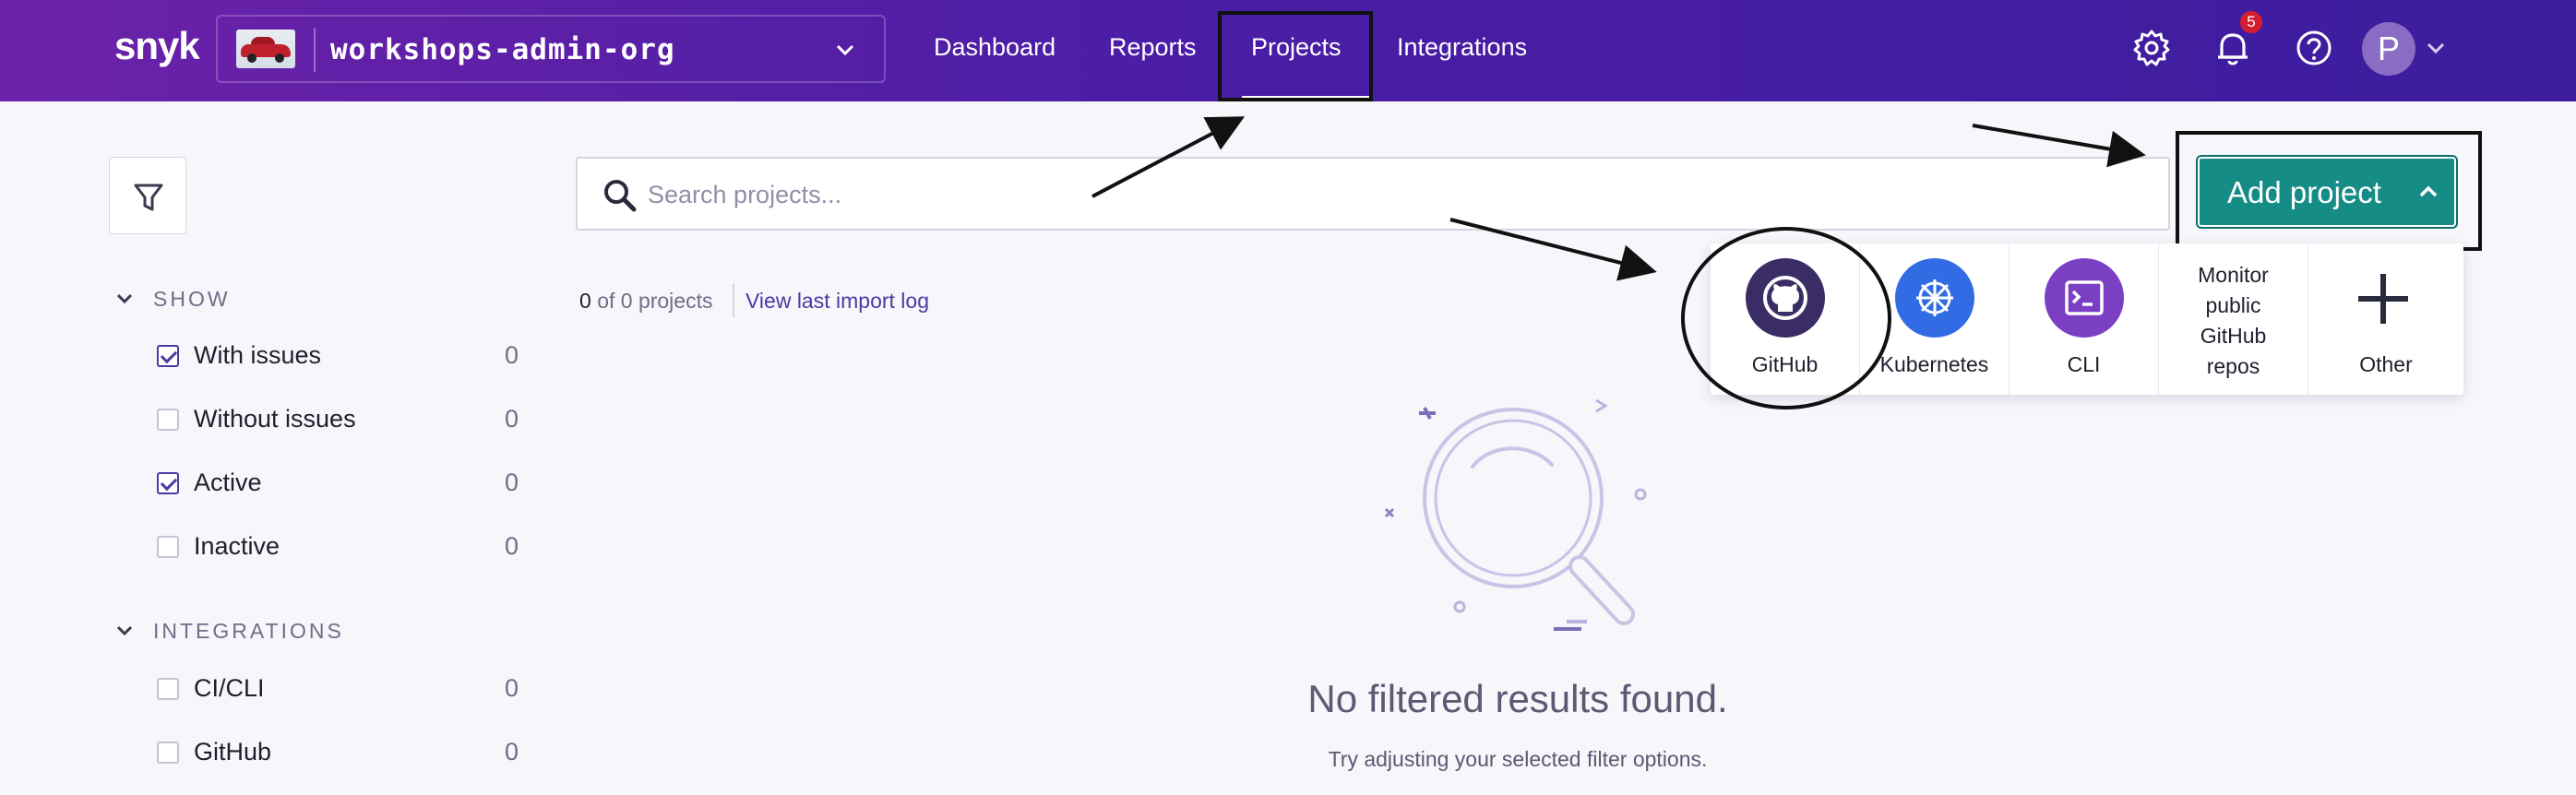 The width and height of the screenshot is (2576, 795). I want to click on help-icon, so click(2314, 50).